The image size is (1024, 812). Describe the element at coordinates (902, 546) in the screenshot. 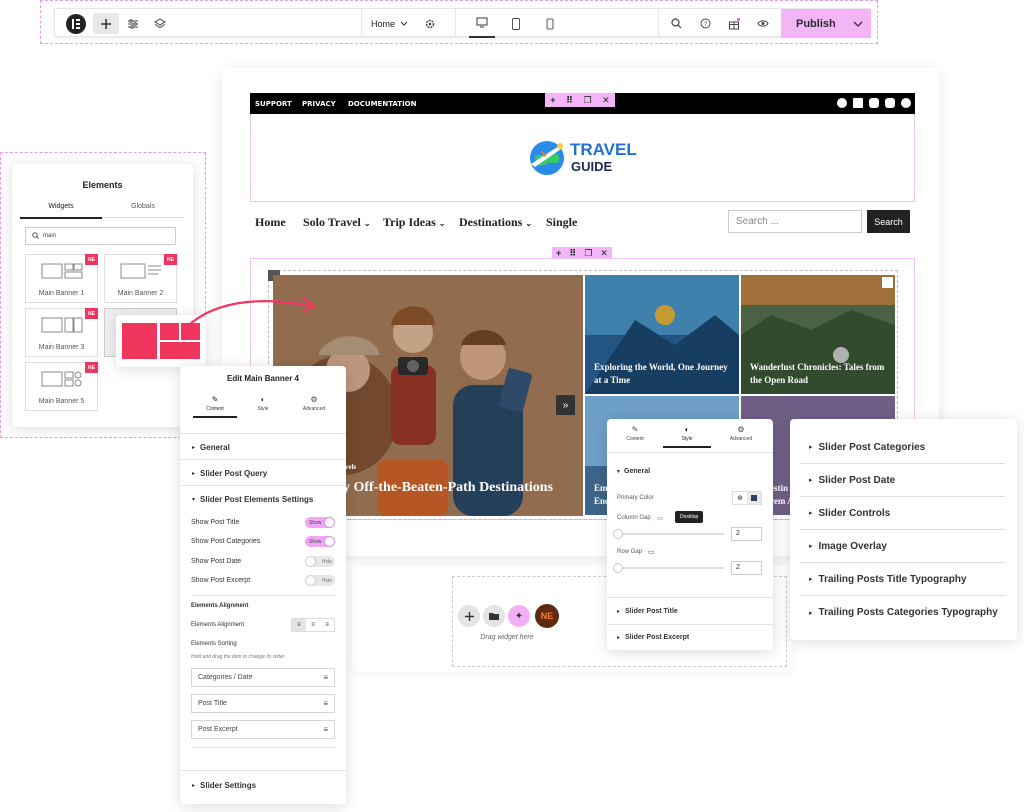

I see `section-image-overlay: ▸ Image Overlay` at that location.